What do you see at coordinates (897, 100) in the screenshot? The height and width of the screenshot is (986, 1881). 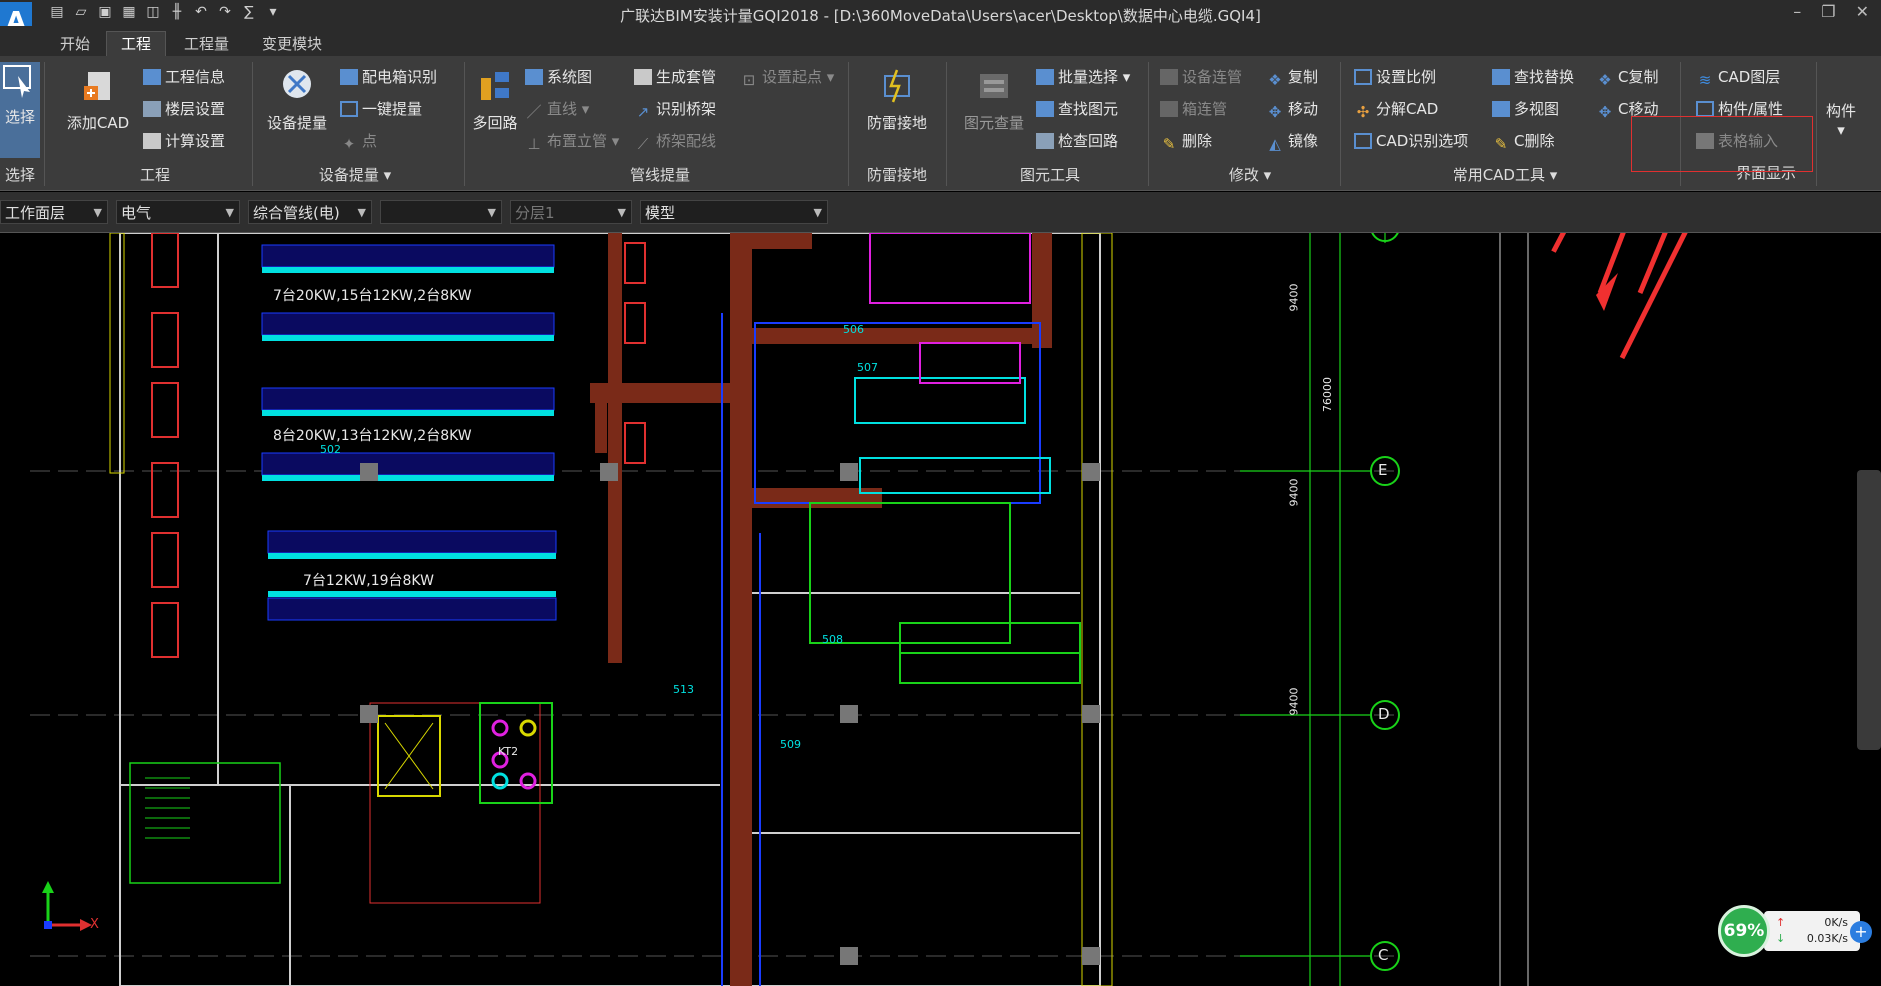 I see `grounding-button: 防雷接地` at bounding box center [897, 100].